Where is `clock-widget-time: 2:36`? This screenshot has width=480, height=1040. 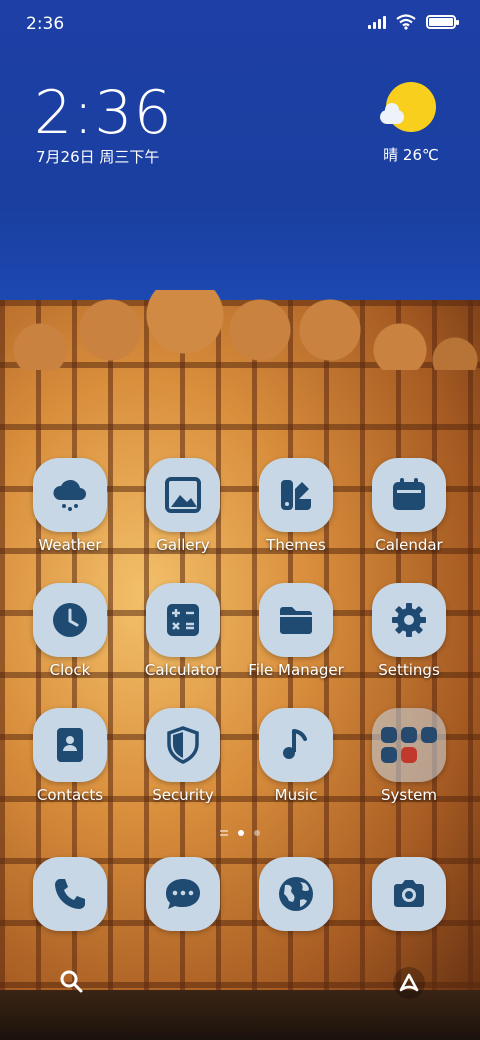
clock-widget-time: 2:36 is located at coordinates (103, 113).